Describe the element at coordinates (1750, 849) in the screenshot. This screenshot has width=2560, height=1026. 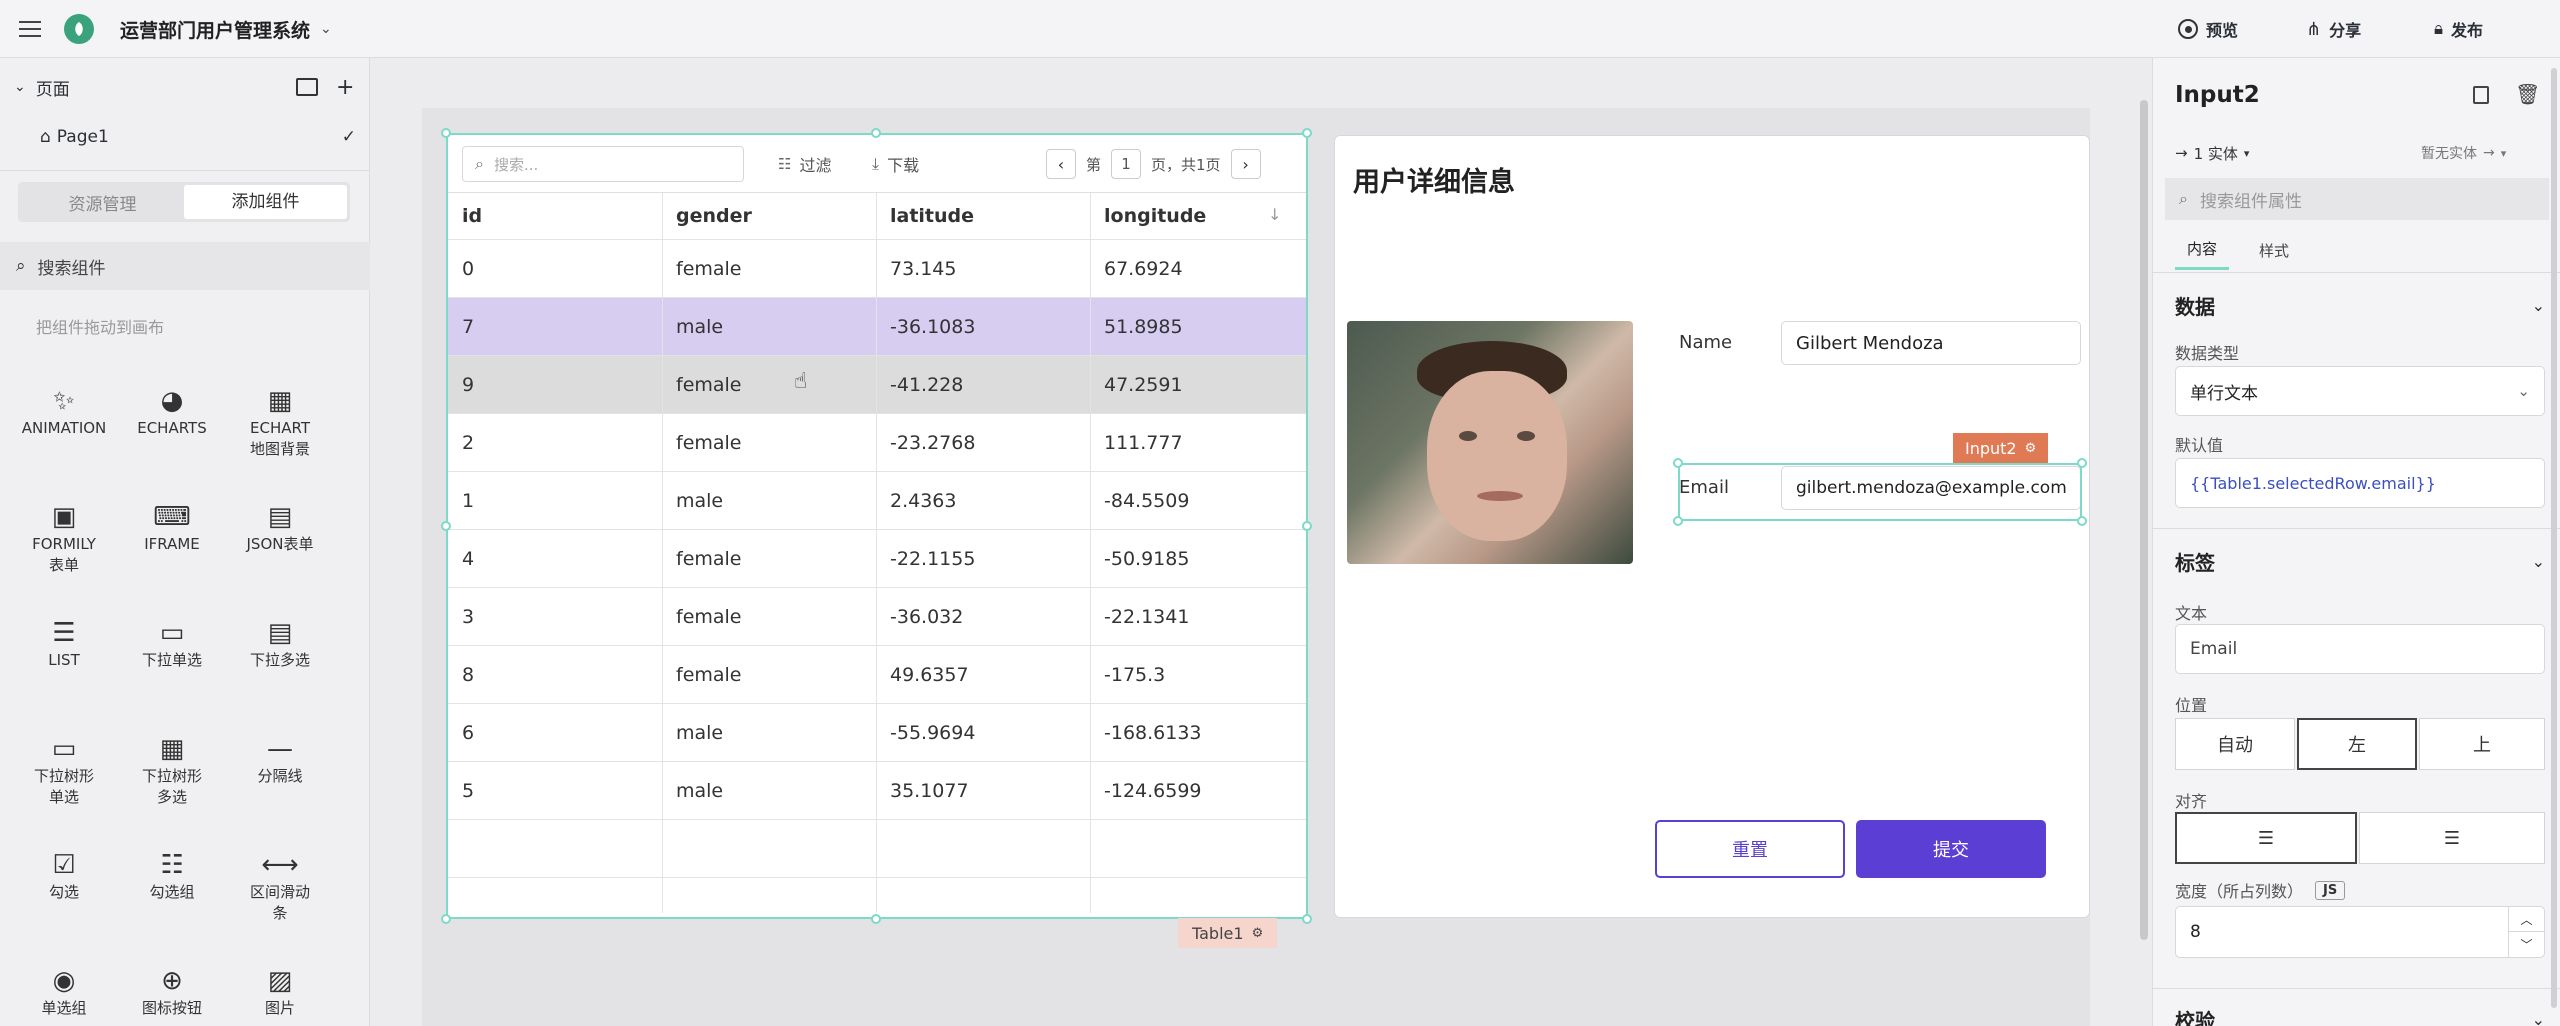
I see `reset-button: 重置` at that location.